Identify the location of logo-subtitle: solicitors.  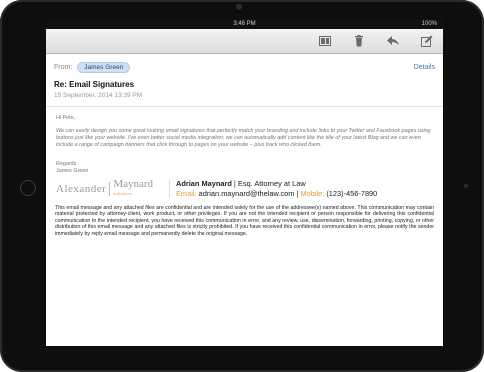
(122, 193).